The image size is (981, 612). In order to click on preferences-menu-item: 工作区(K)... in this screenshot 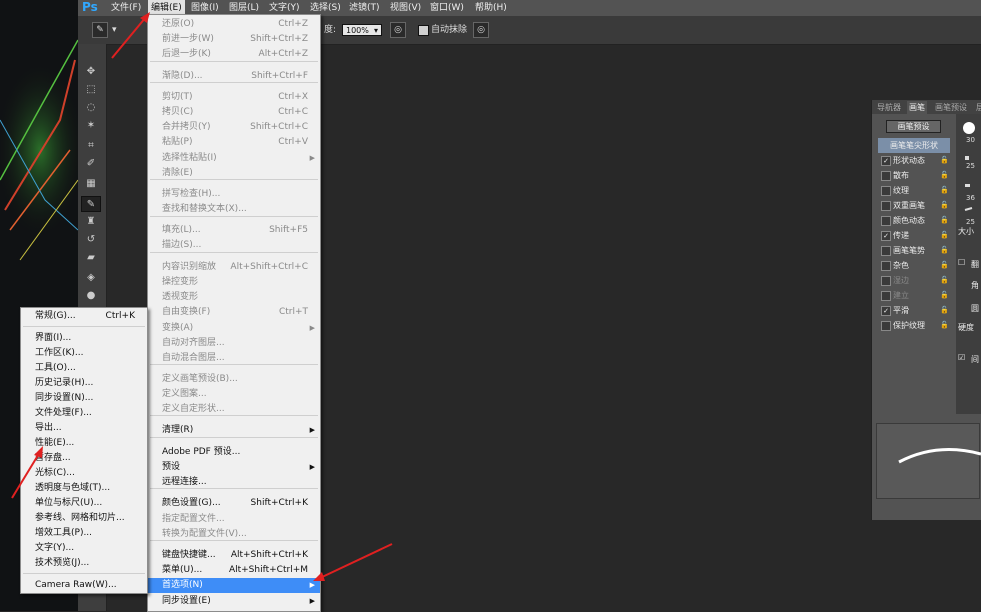, I will do `click(84, 353)`.